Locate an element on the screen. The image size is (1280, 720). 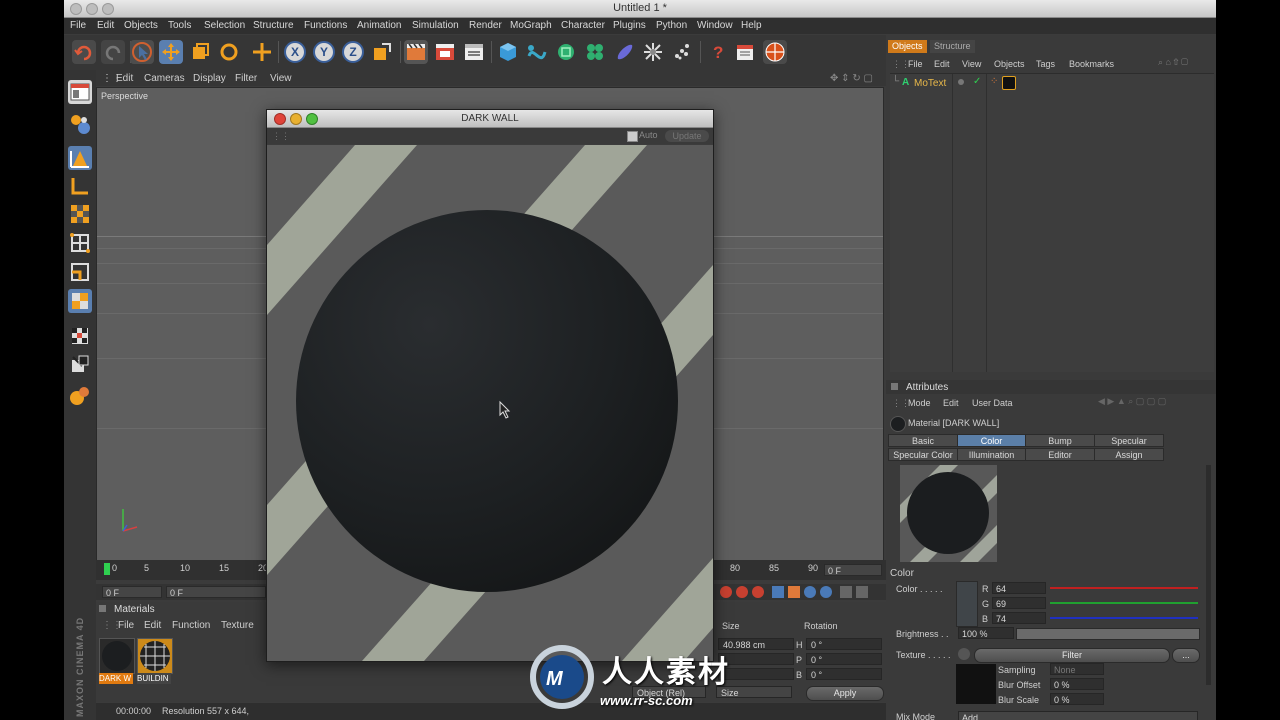
menu-file: File is located at coordinates (78, 25).